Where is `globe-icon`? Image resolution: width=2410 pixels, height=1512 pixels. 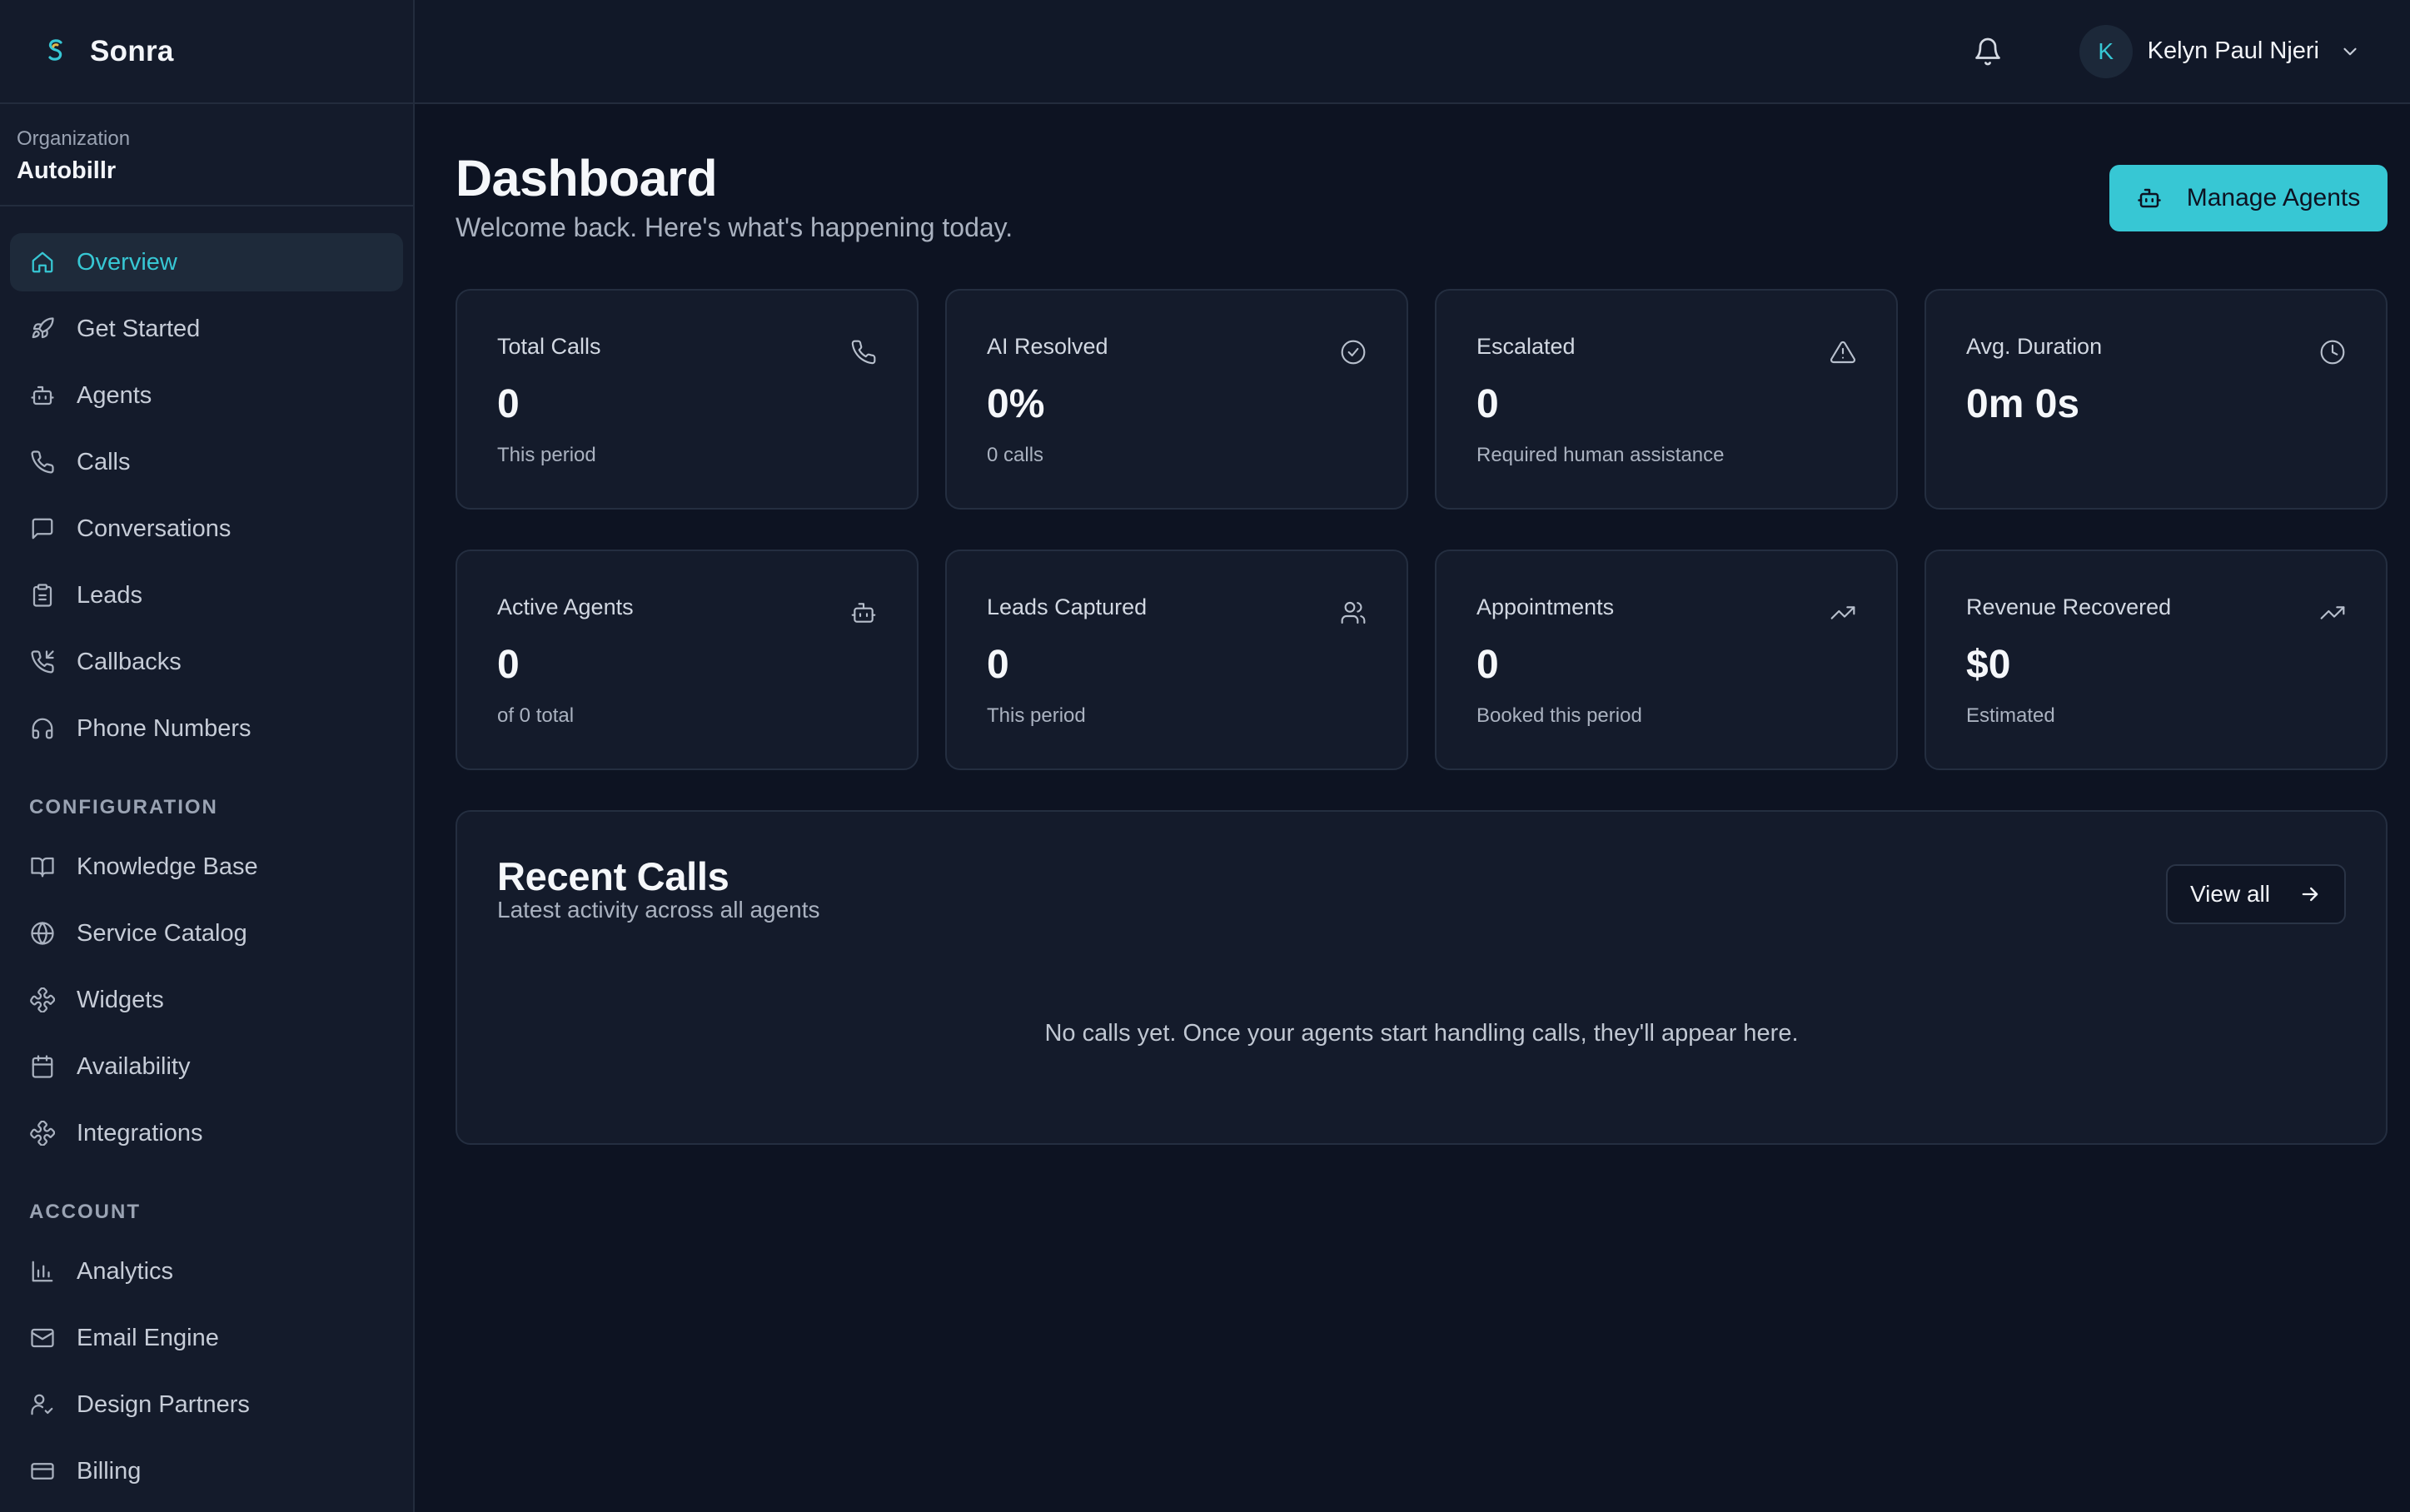
globe-icon is located at coordinates (42, 933).